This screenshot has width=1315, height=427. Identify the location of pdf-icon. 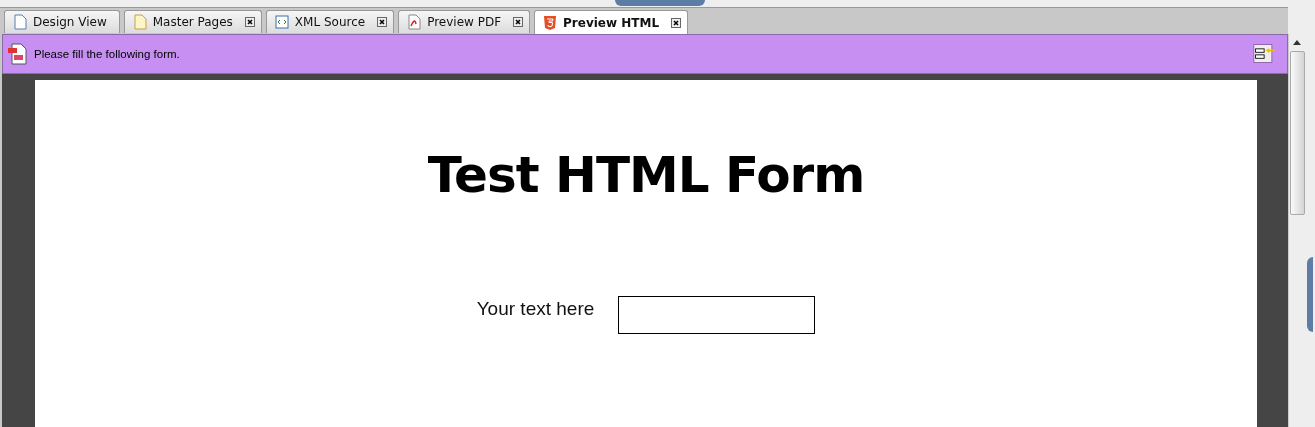
(414, 22).